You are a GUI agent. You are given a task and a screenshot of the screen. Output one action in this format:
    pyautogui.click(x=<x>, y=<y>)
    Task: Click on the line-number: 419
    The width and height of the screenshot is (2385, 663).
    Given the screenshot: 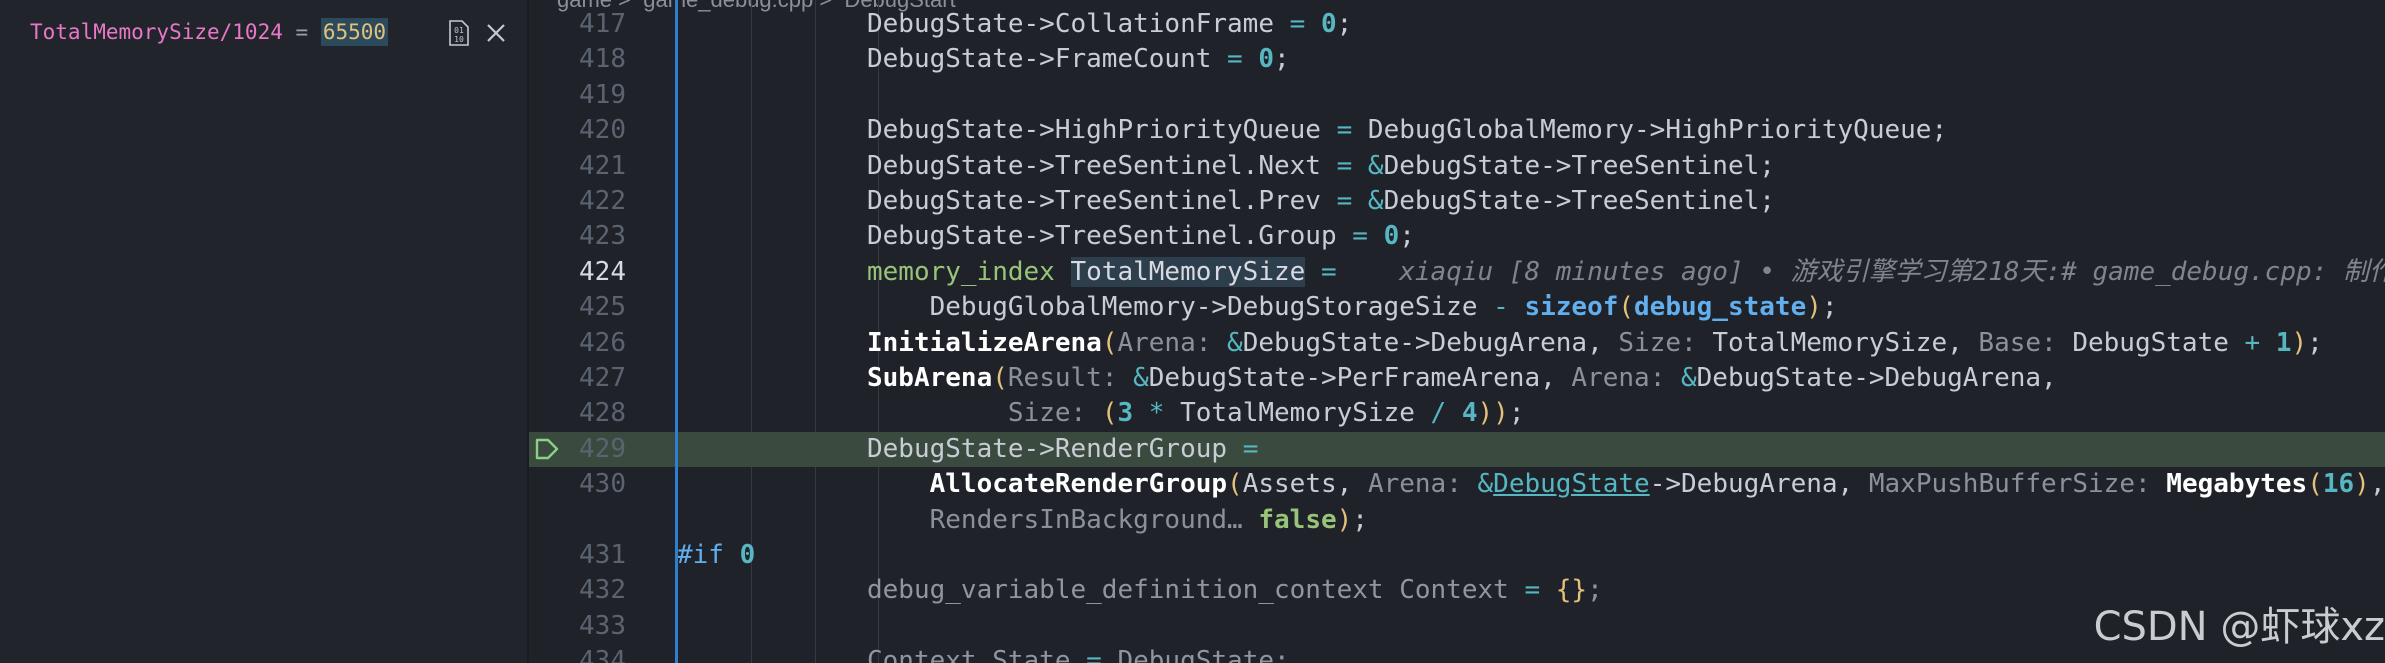 What is the action you would take?
    pyautogui.click(x=577, y=95)
    